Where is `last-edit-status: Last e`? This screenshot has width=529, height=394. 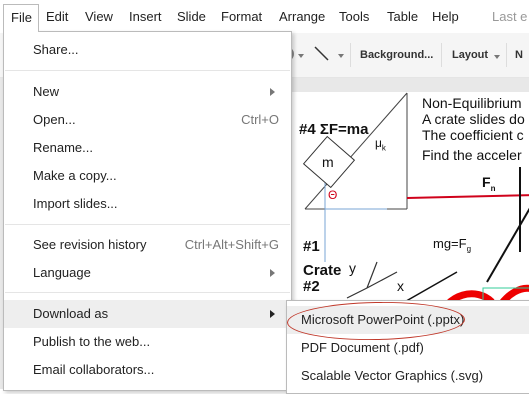 last-edit-status: Last e is located at coordinates (509, 16).